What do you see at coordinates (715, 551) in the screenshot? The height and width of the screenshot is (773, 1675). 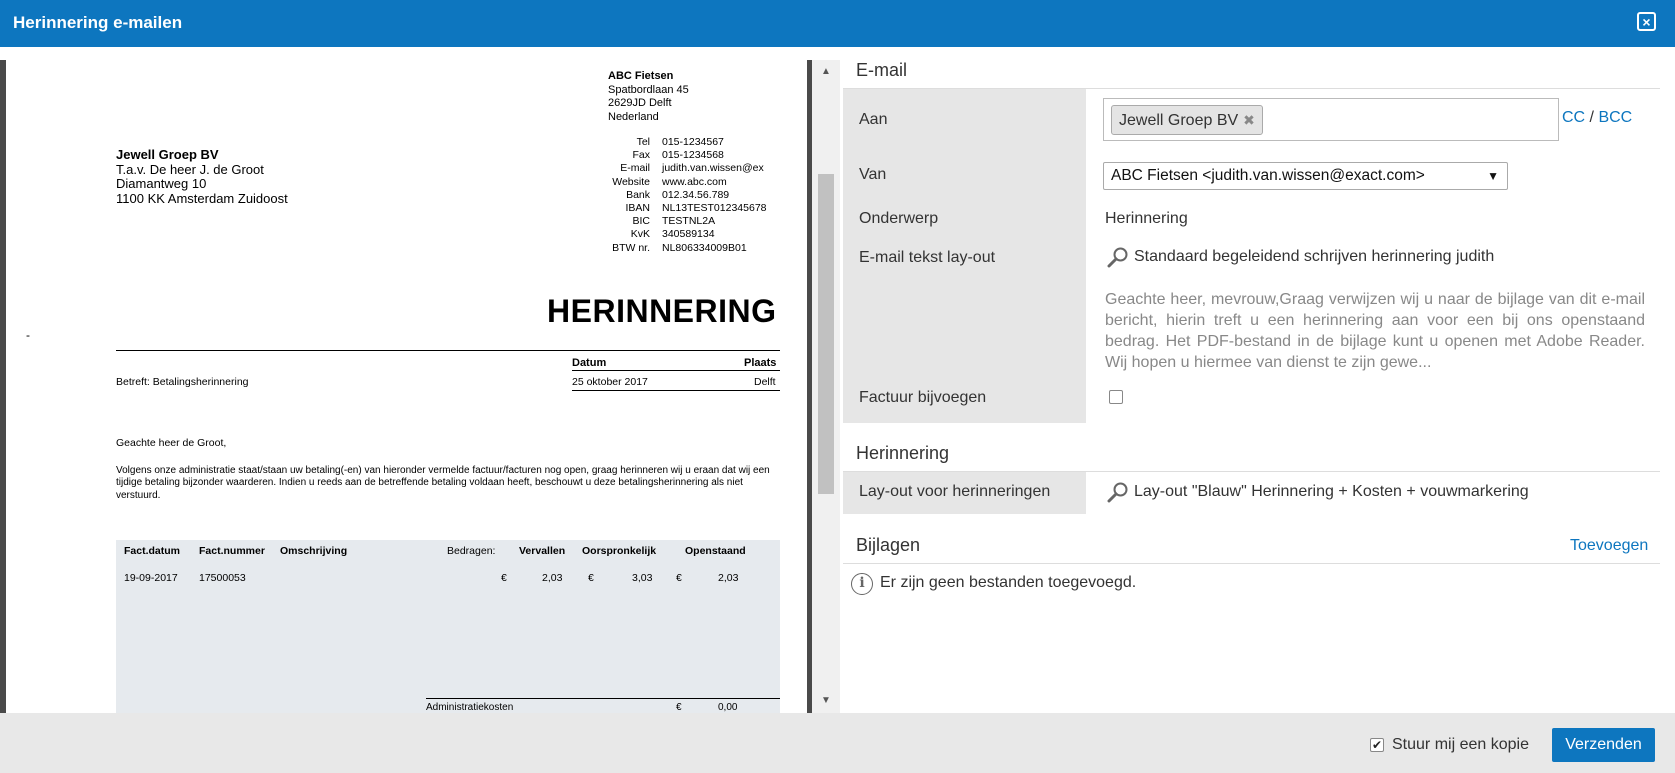 I see `table-header: Openstaand` at bounding box center [715, 551].